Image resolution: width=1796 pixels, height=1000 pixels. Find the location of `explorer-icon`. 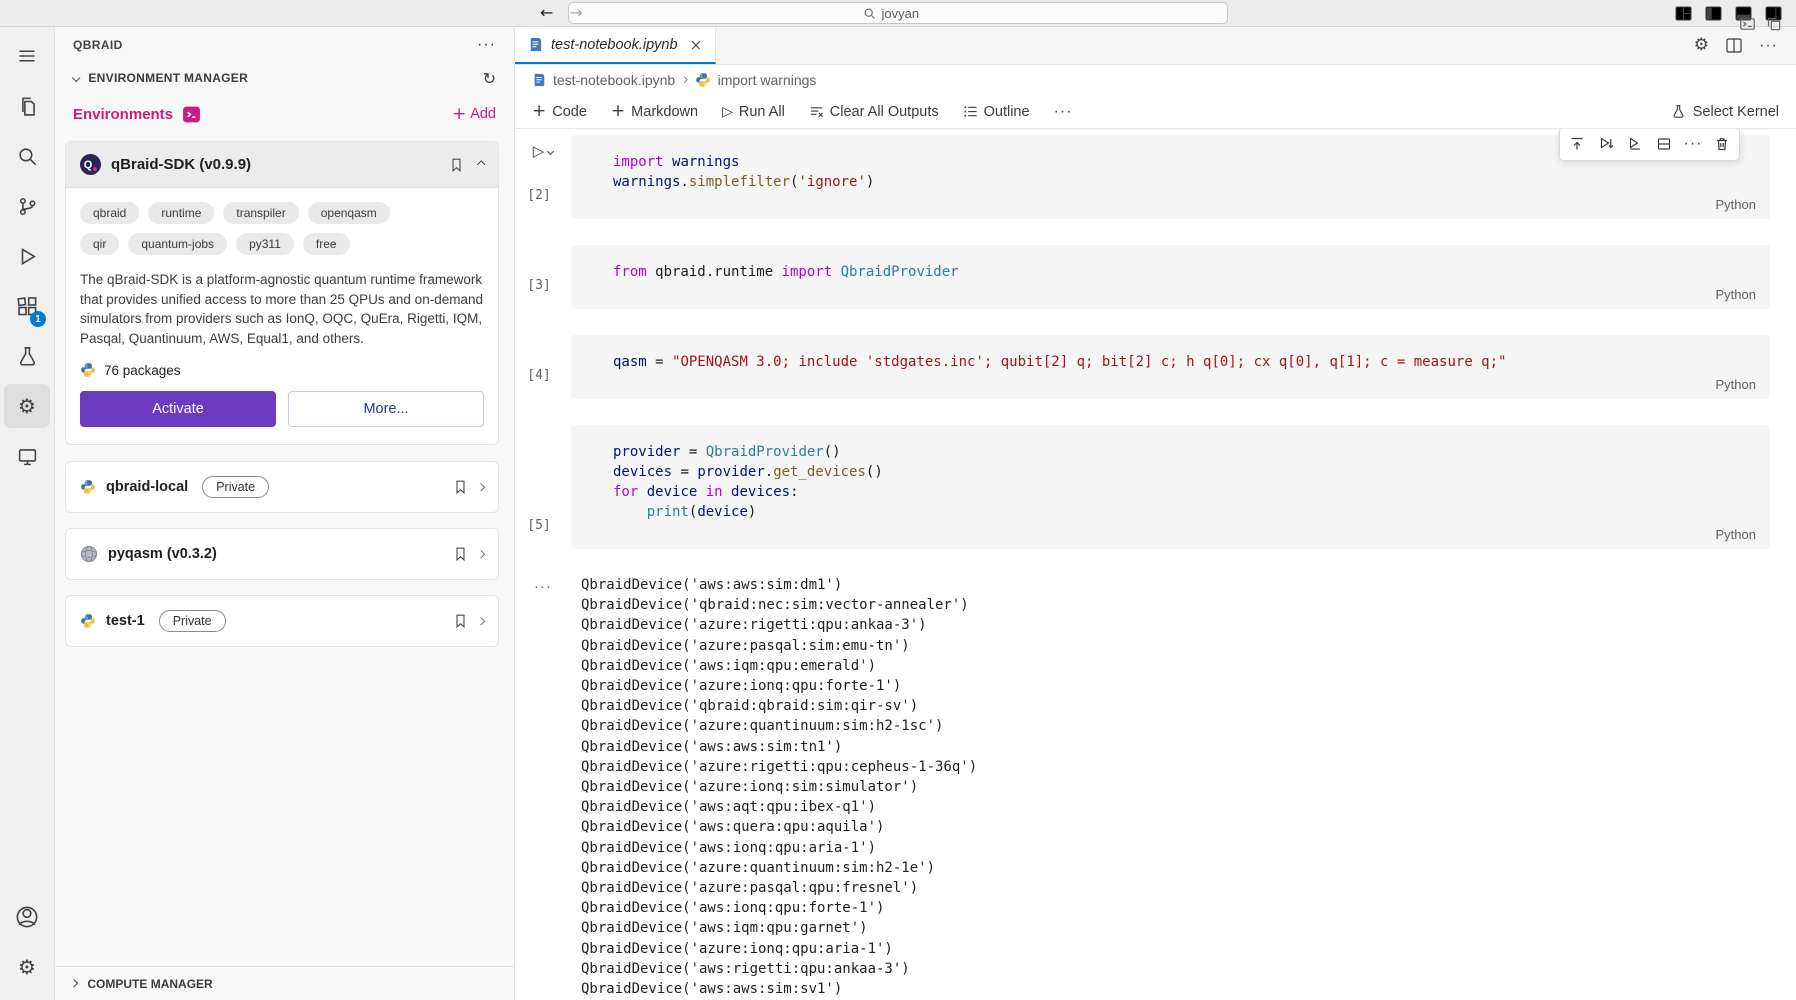

explorer-icon is located at coordinates (27, 106).